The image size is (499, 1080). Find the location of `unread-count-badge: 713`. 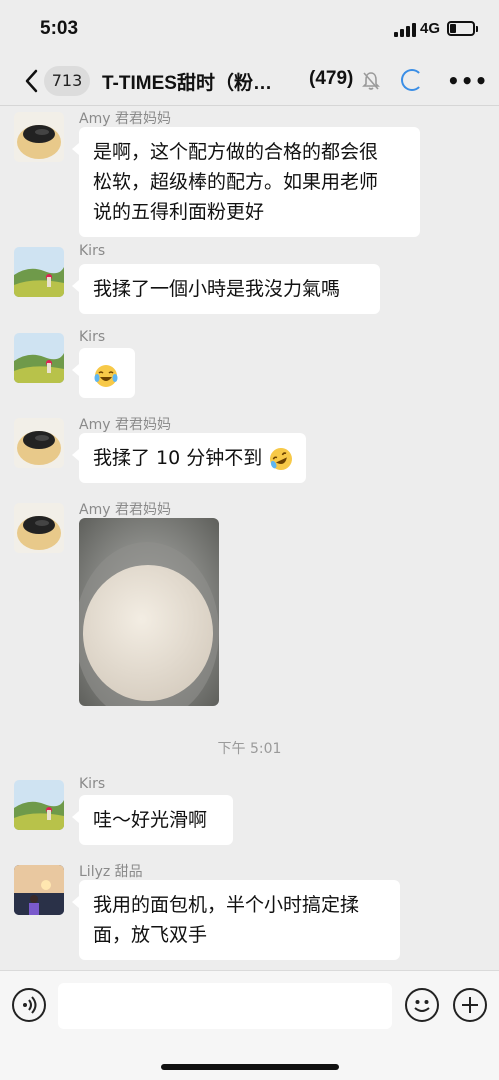

unread-count-badge: 713 is located at coordinates (67, 81).